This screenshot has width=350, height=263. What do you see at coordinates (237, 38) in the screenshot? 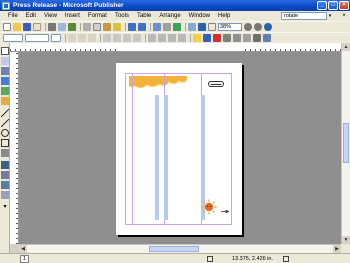
I see `dash-style-icon` at bounding box center [237, 38].